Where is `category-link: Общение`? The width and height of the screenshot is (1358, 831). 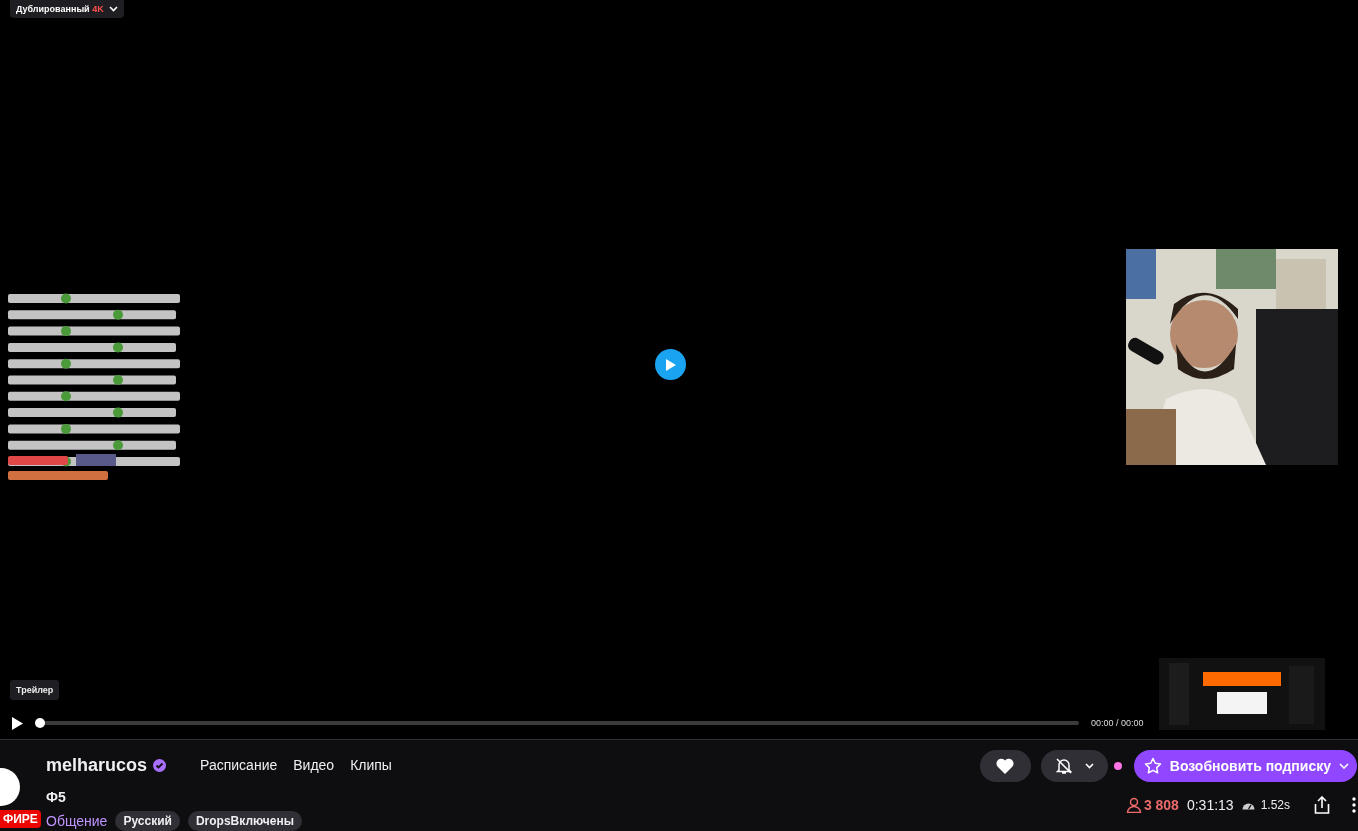 category-link: Общение is located at coordinates (77, 821).